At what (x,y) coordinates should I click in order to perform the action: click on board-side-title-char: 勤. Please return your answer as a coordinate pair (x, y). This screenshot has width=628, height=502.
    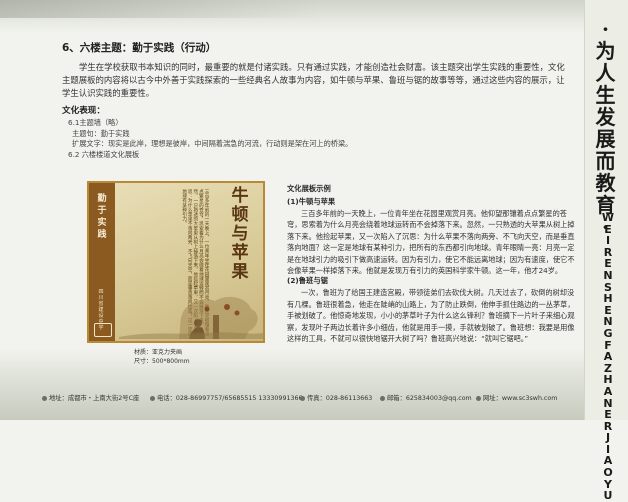
    Looking at the image, I should click on (102, 199).